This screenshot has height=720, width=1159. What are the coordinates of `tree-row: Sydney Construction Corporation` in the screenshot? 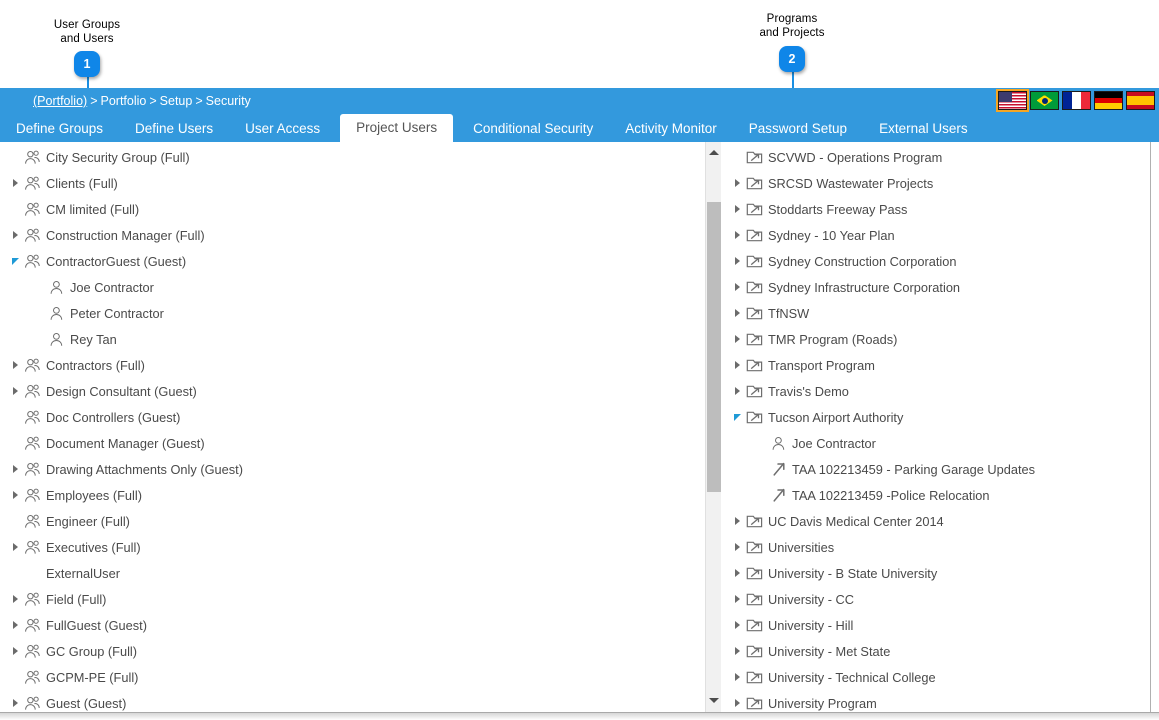 It's located at (936, 261).